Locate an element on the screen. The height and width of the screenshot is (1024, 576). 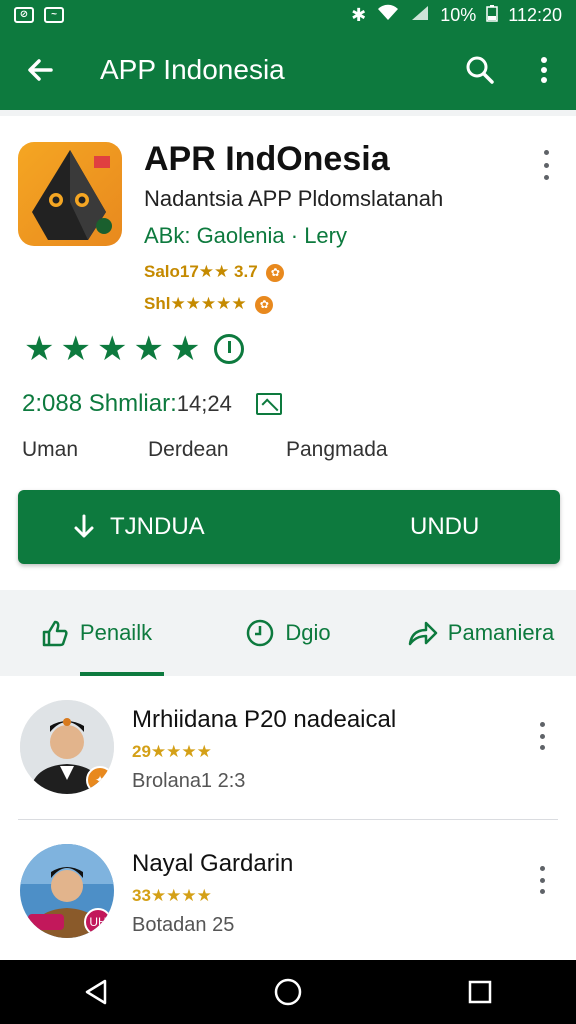
status-bar: ⊘ ~ ✱ 10% 112:20 is located at coordinates (288, 15).